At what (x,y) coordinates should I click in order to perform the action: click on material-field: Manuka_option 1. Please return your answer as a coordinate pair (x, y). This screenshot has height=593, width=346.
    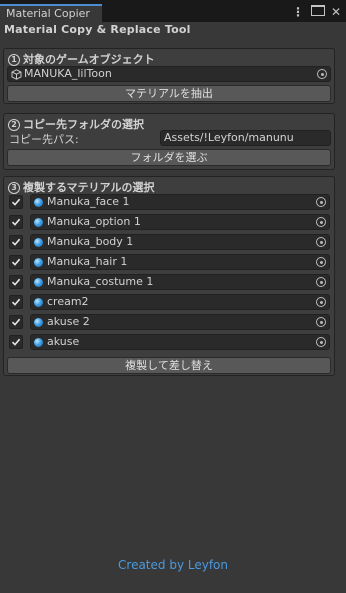
    Looking at the image, I should click on (180, 222).